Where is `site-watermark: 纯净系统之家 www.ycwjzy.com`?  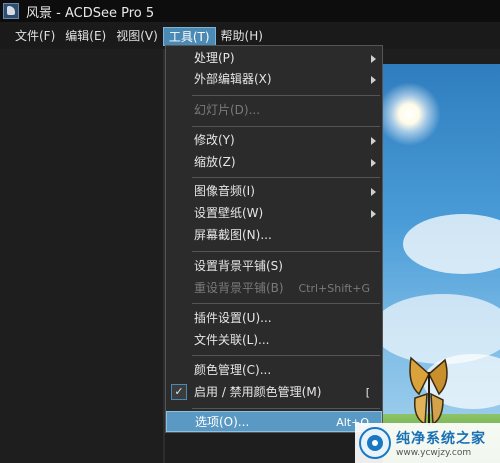 site-watermark: 纯净系统之家 www.ycwjzy.com is located at coordinates (427, 443).